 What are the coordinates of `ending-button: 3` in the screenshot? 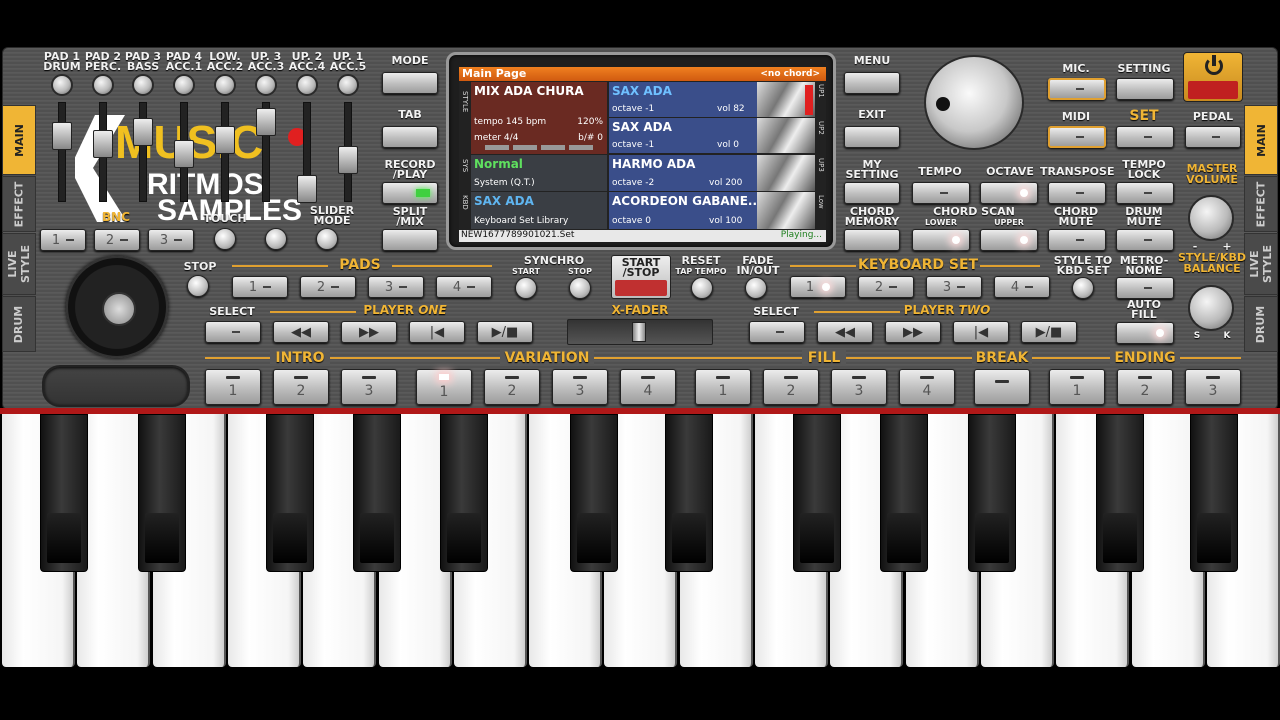 It's located at (1213, 387).